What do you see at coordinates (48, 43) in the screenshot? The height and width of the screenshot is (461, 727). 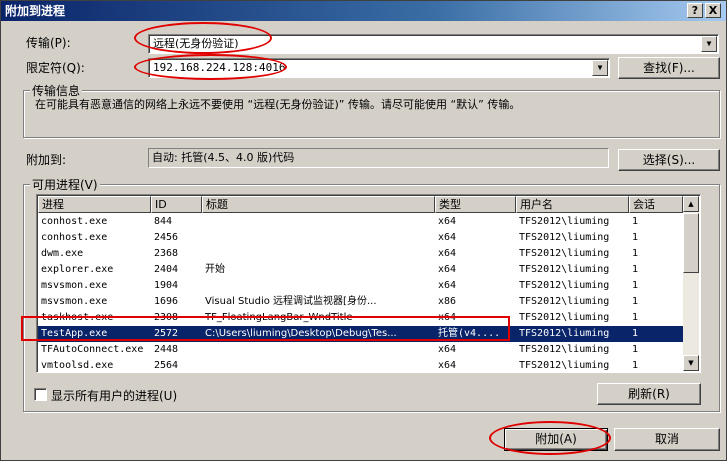 I see `transport-label: 传输(P):` at bounding box center [48, 43].